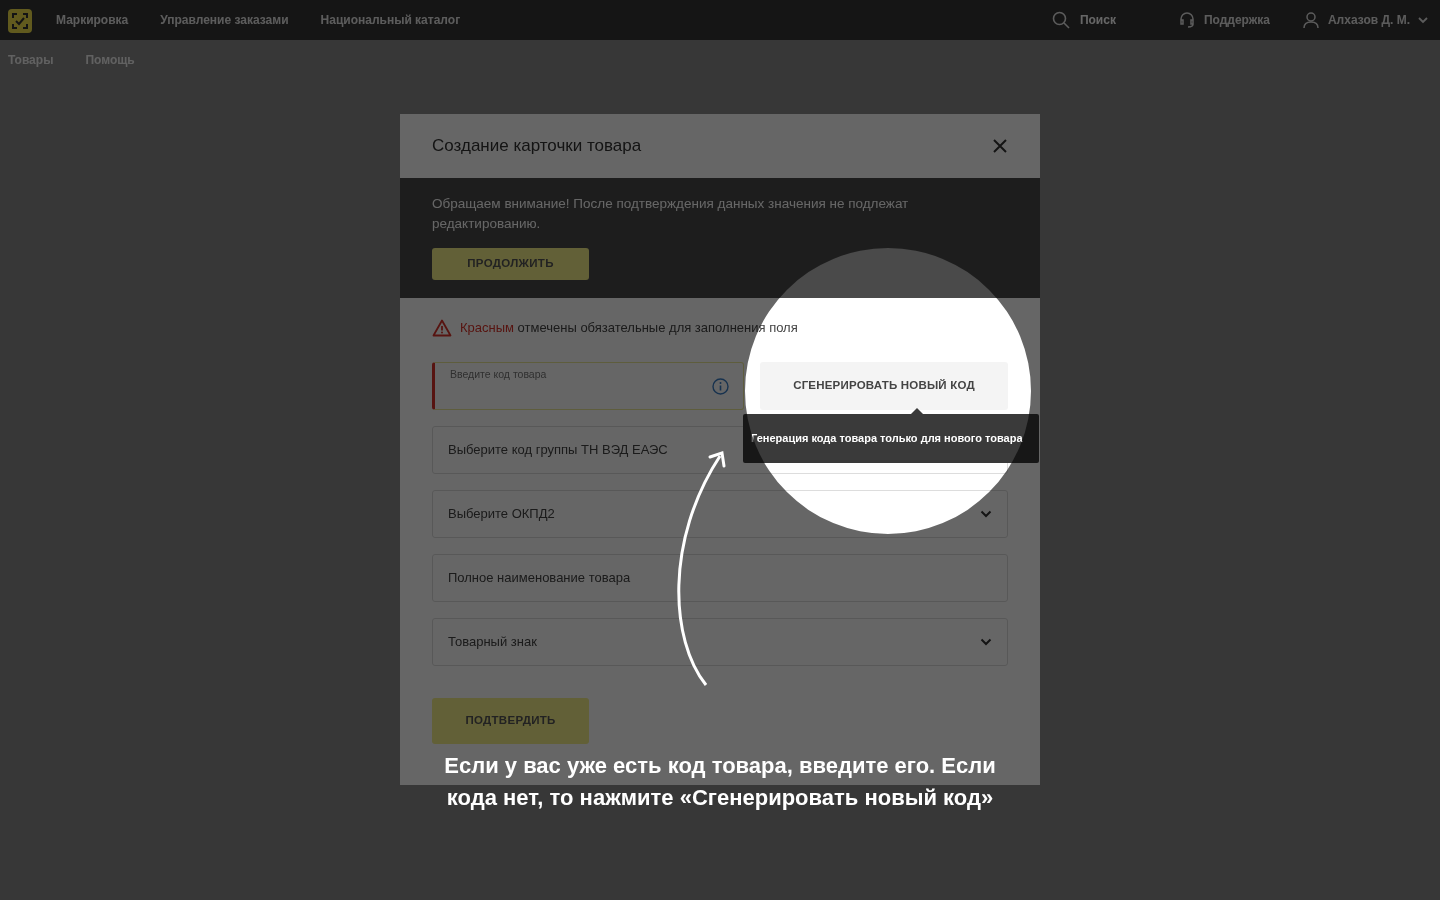  I want to click on close-button, so click(1000, 146).